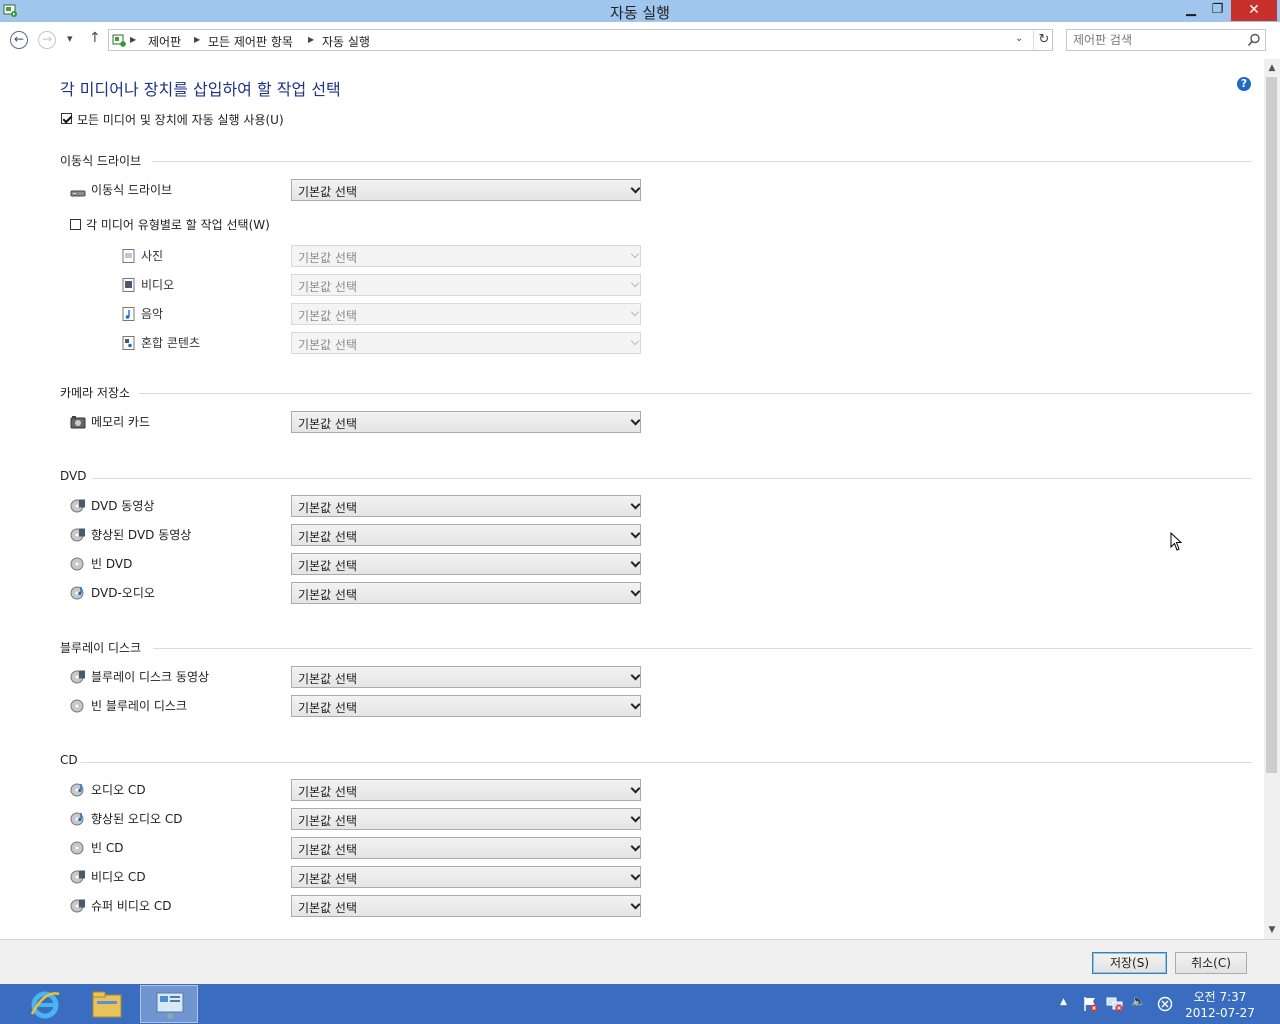 The image size is (1280, 1024). I want to click on scroll-up-button: ▲, so click(1272, 67).